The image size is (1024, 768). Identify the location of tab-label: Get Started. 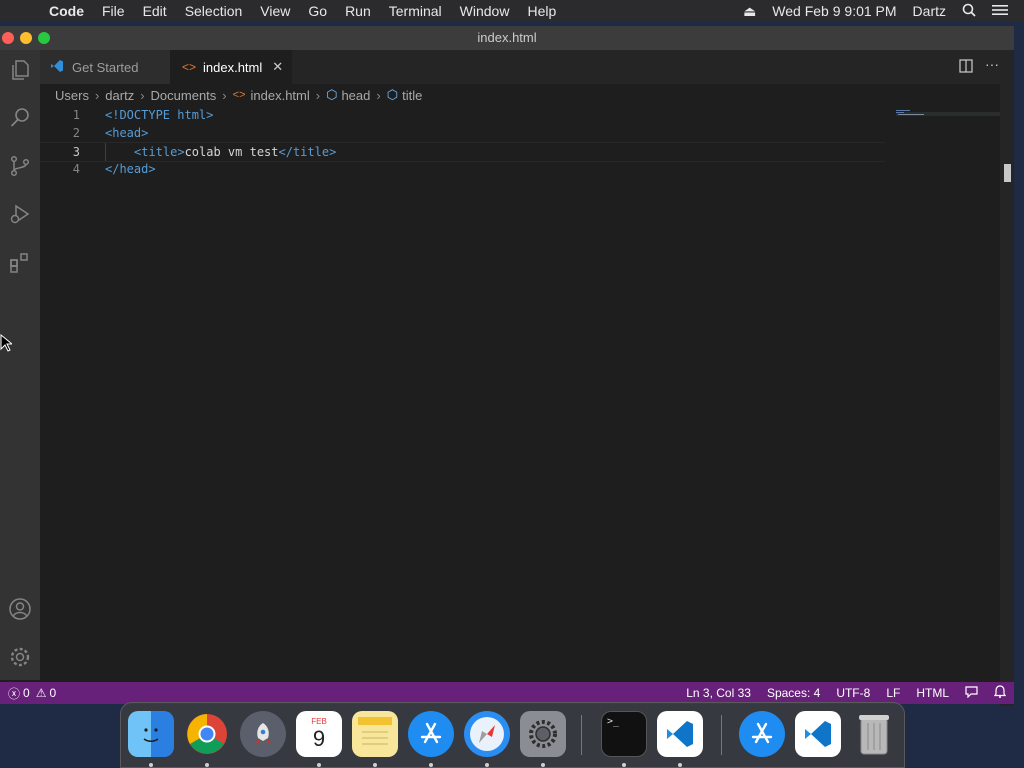
(105, 67).